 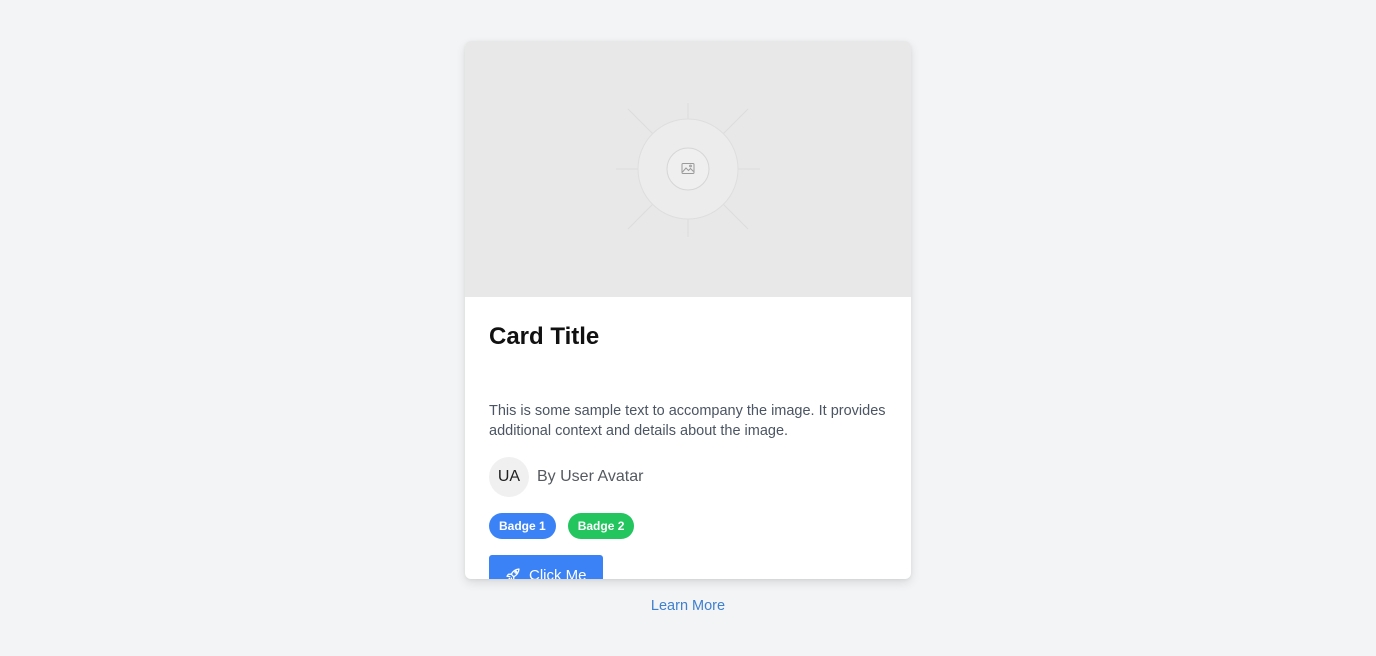 I want to click on author-name: By User Avatar, so click(x=590, y=476).